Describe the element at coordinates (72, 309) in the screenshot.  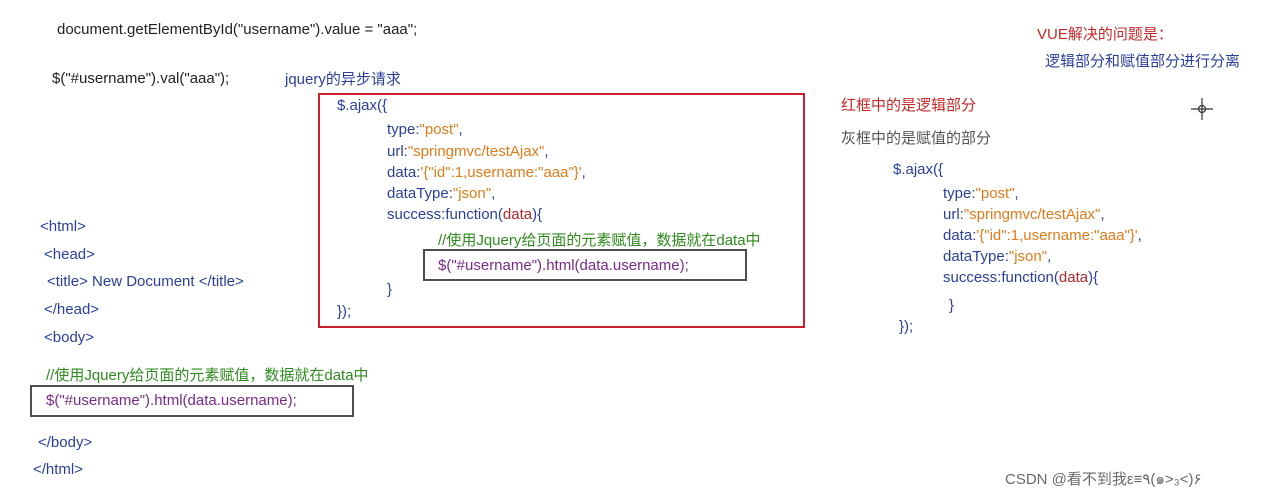
I see `head-close-tag: </head>` at that location.